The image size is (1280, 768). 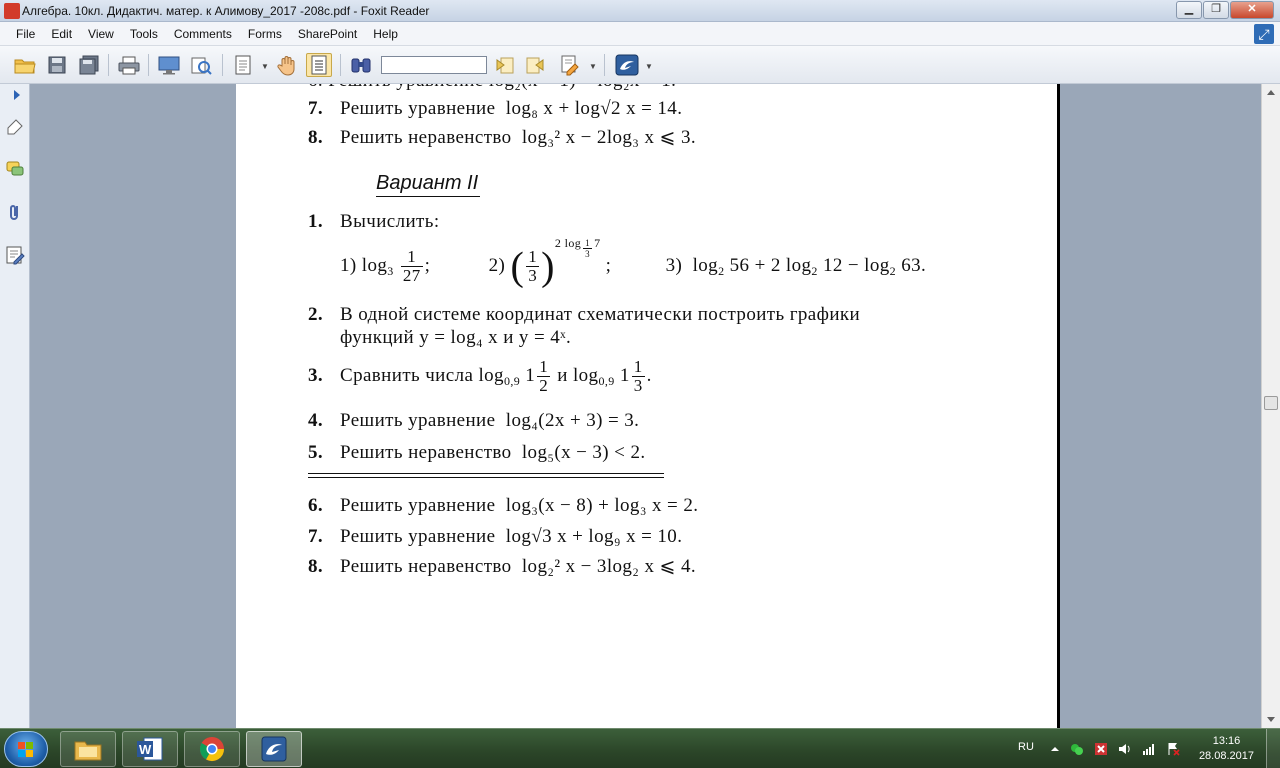 What do you see at coordinates (25, 65) in the screenshot?
I see `open-folder-icon` at bounding box center [25, 65].